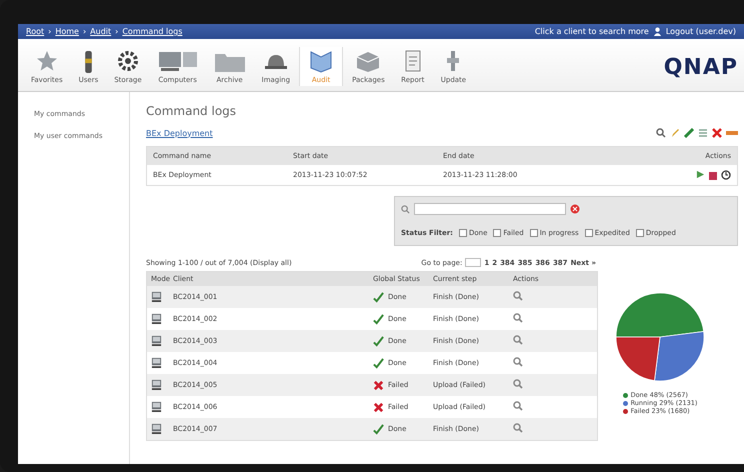 This screenshot has height=472, width=744. What do you see at coordinates (717, 133) in the screenshot?
I see `close-icon` at bounding box center [717, 133].